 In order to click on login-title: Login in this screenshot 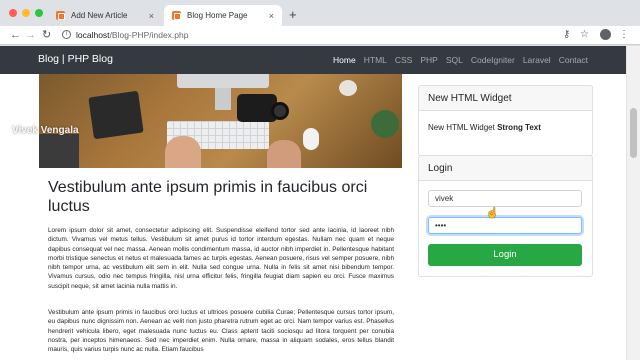, I will do `click(505, 168)`.